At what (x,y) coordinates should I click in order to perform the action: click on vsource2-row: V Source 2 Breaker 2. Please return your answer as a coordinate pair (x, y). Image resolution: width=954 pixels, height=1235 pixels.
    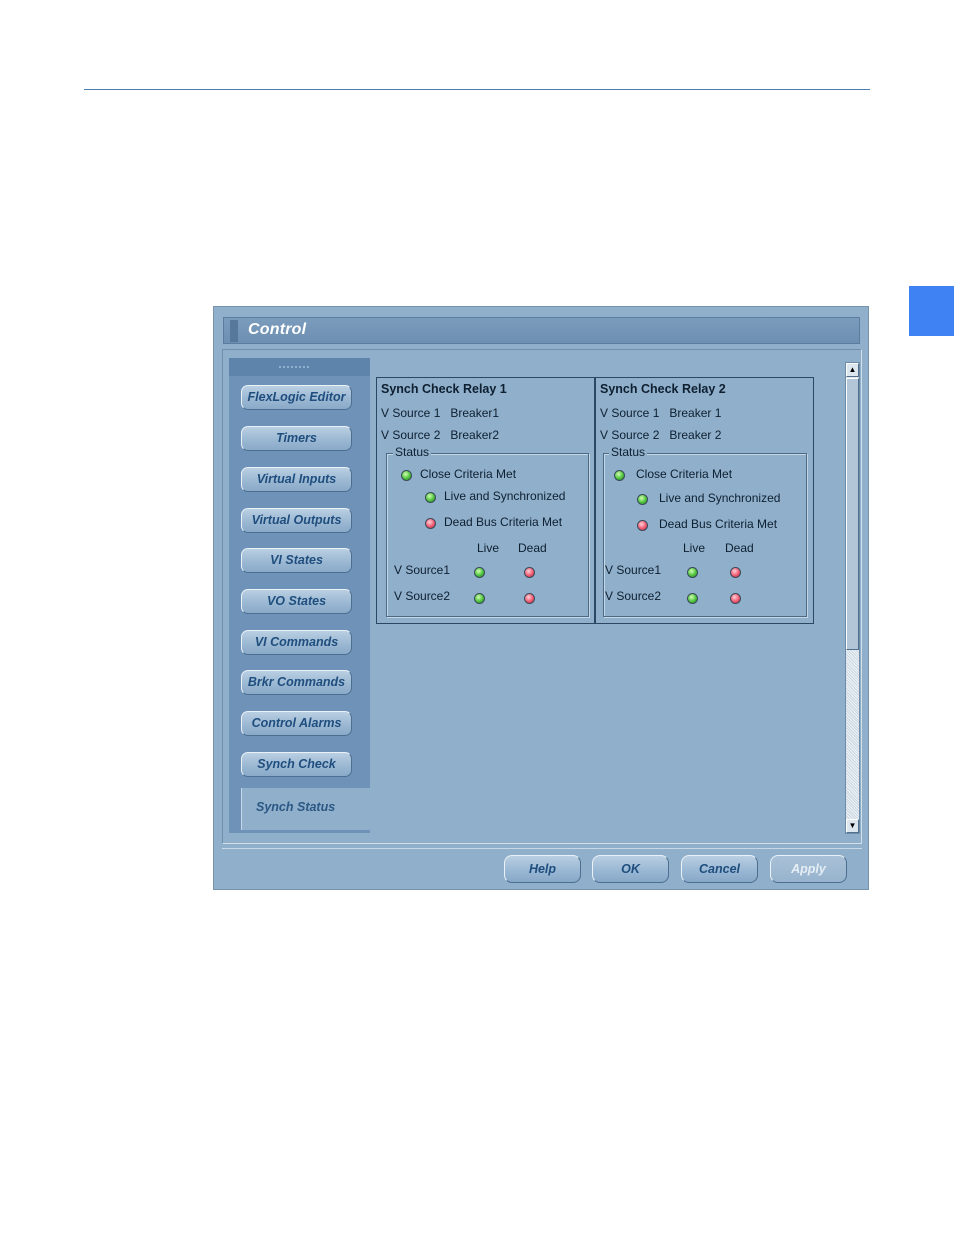
    Looking at the image, I should click on (660, 435).